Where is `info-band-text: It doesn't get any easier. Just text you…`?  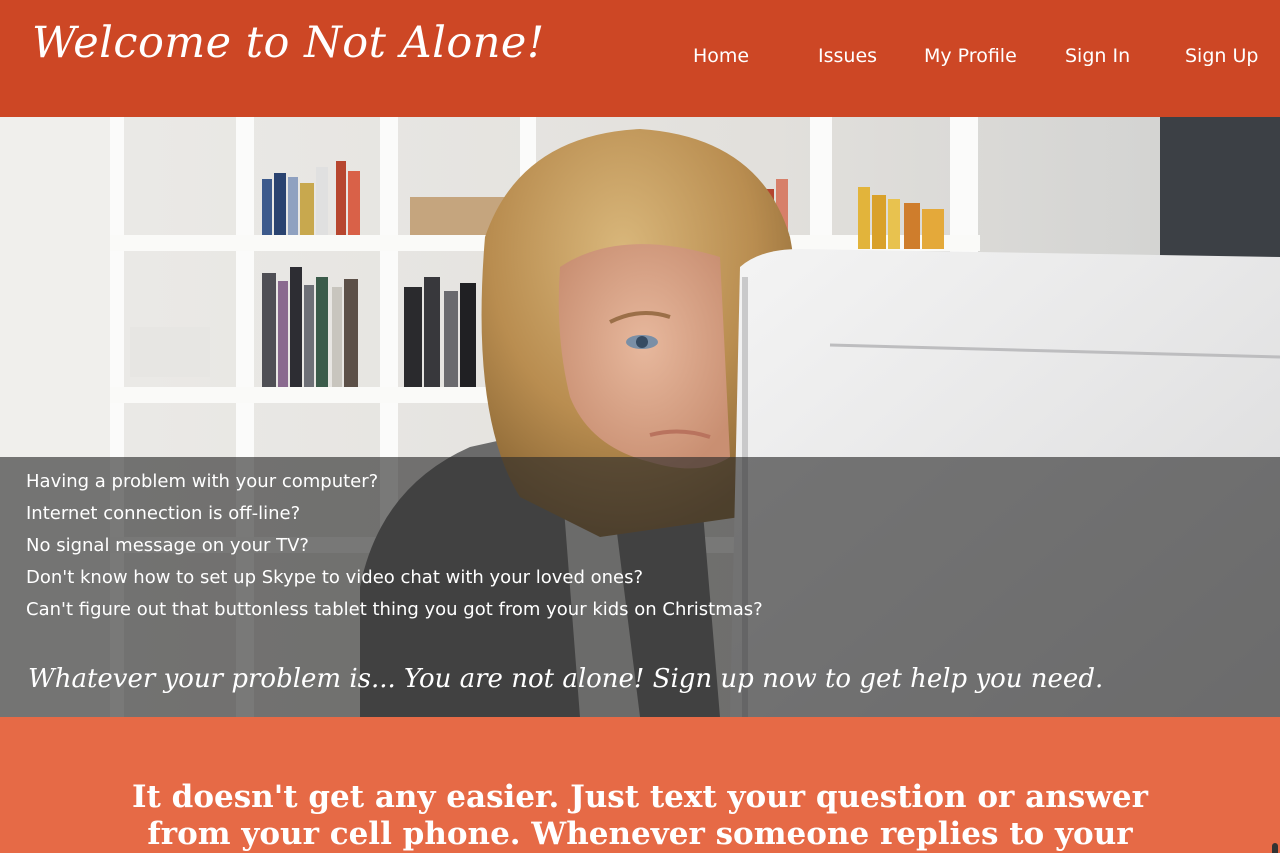 info-band-text: It doesn't get any easier. Just text you… is located at coordinates (640, 815).